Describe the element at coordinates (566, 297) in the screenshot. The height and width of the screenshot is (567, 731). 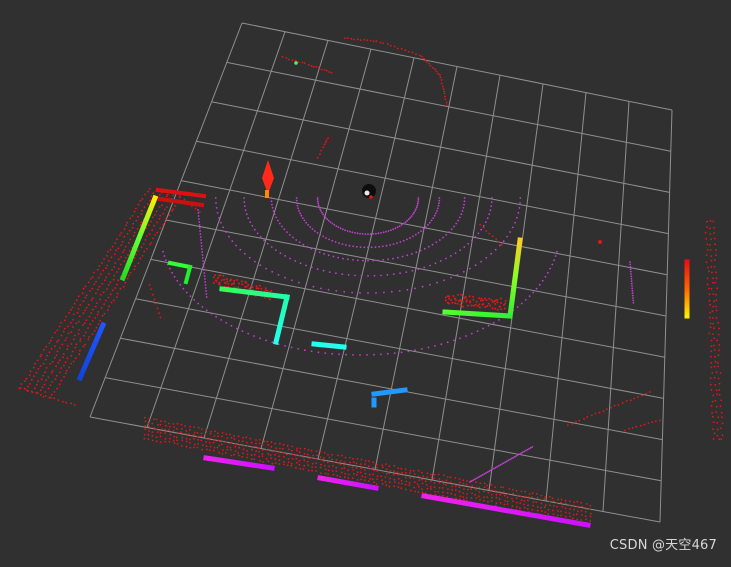
I see `grid-line-vertical` at that location.